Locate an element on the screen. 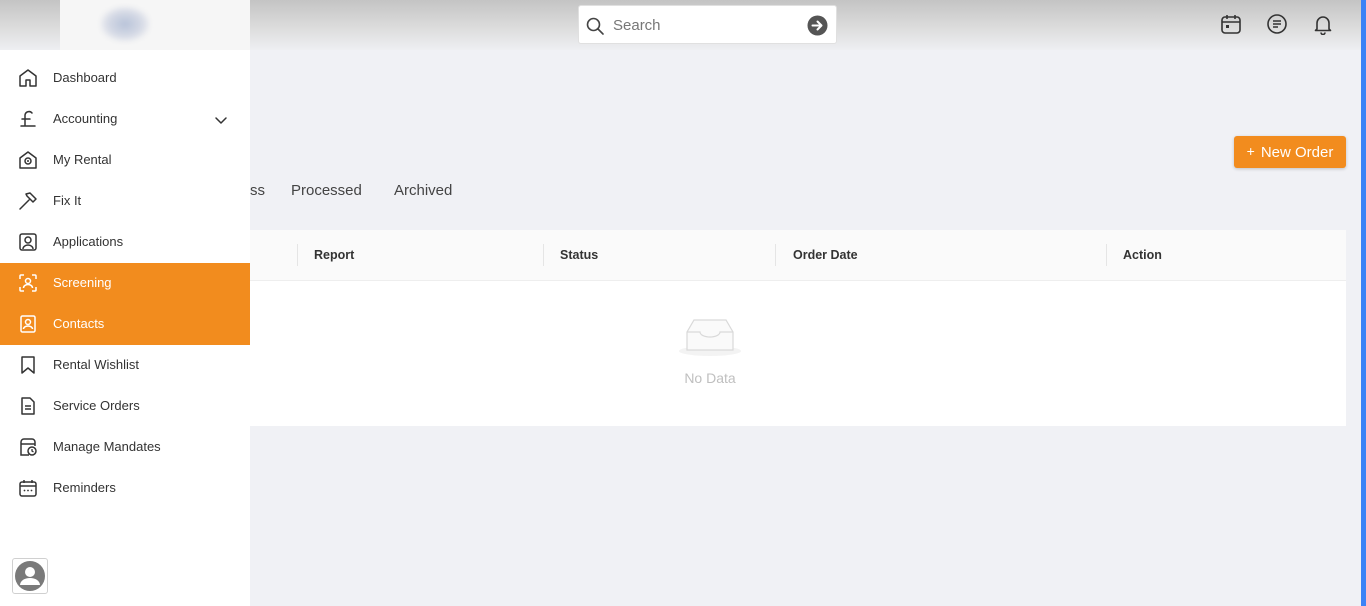 The image size is (1366, 606). tab-in-progress: ss is located at coordinates (257, 190).